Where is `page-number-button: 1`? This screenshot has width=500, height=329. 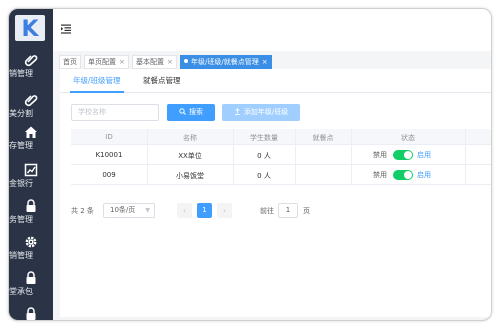
page-number-button: 1 is located at coordinates (204, 210).